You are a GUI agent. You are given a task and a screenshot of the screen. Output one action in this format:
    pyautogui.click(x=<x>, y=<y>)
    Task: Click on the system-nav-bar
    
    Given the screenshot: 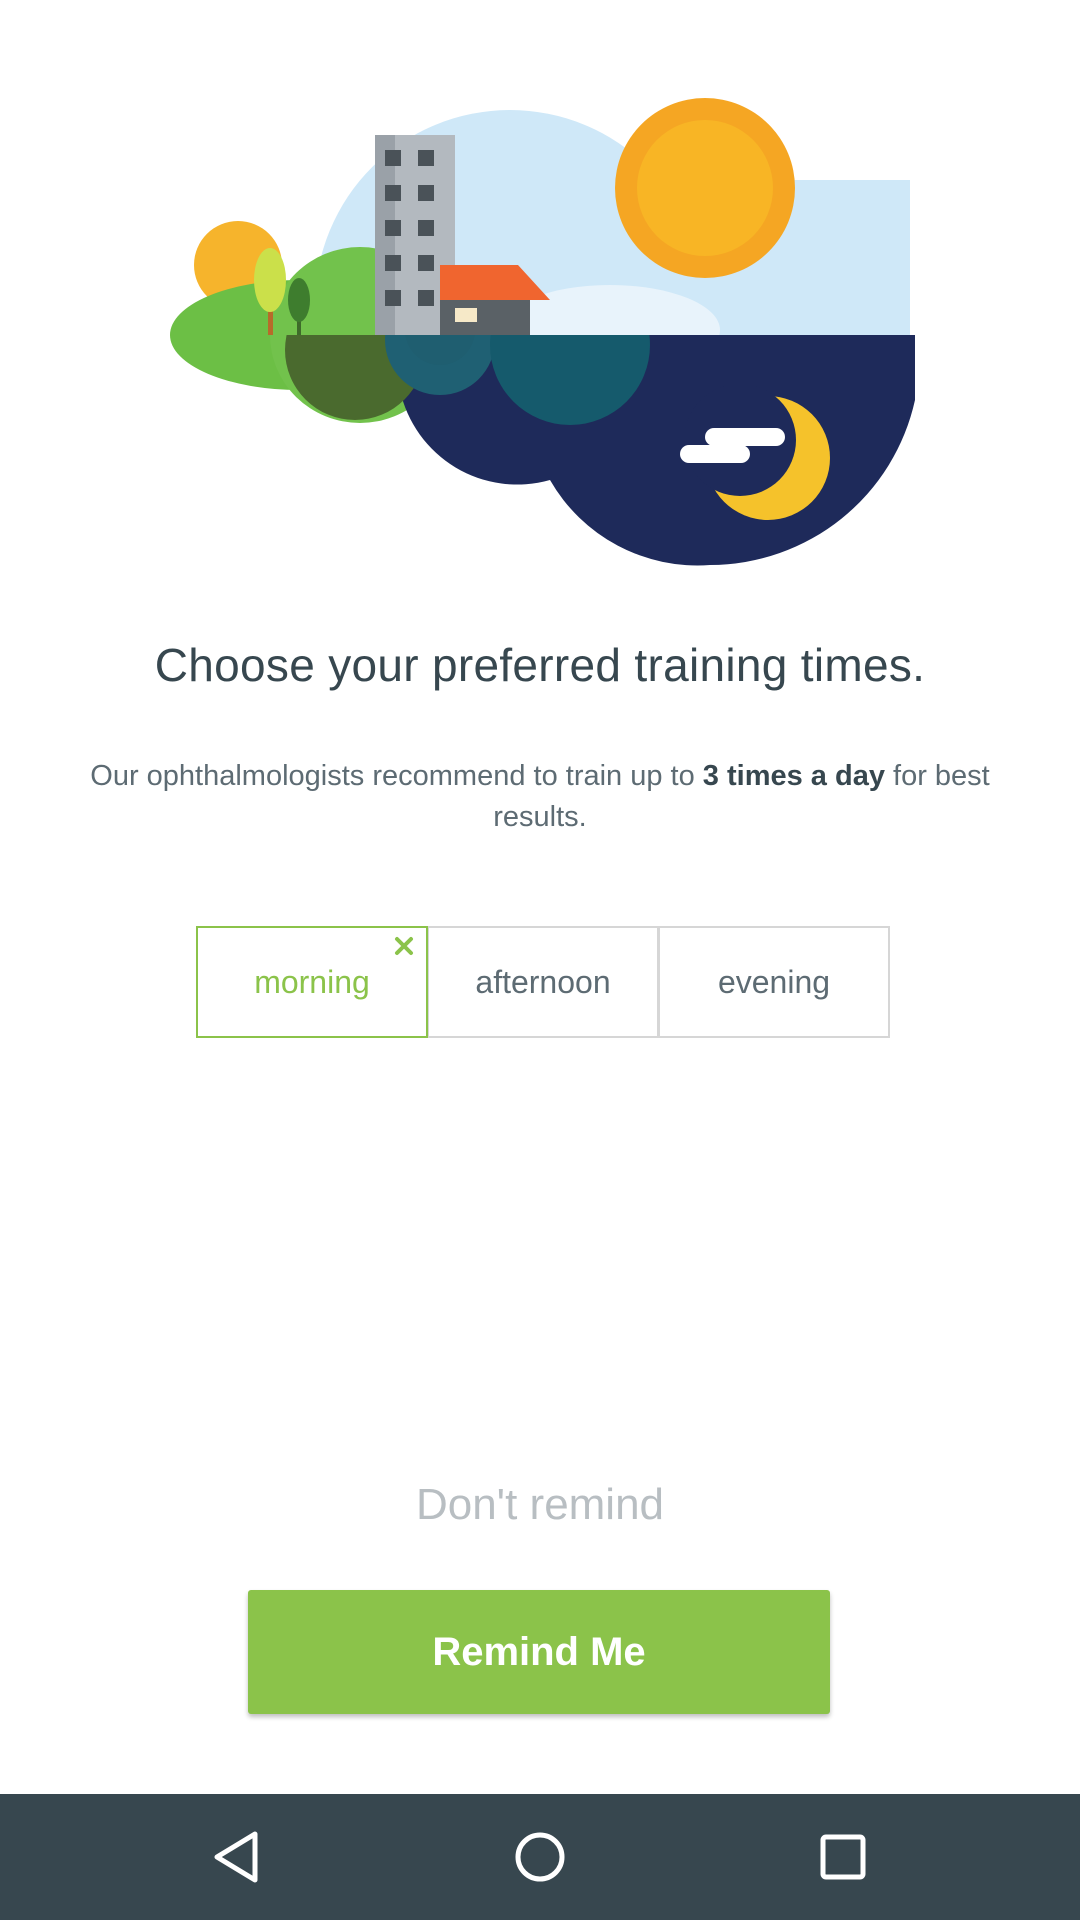 What is the action you would take?
    pyautogui.click(x=540, y=1857)
    